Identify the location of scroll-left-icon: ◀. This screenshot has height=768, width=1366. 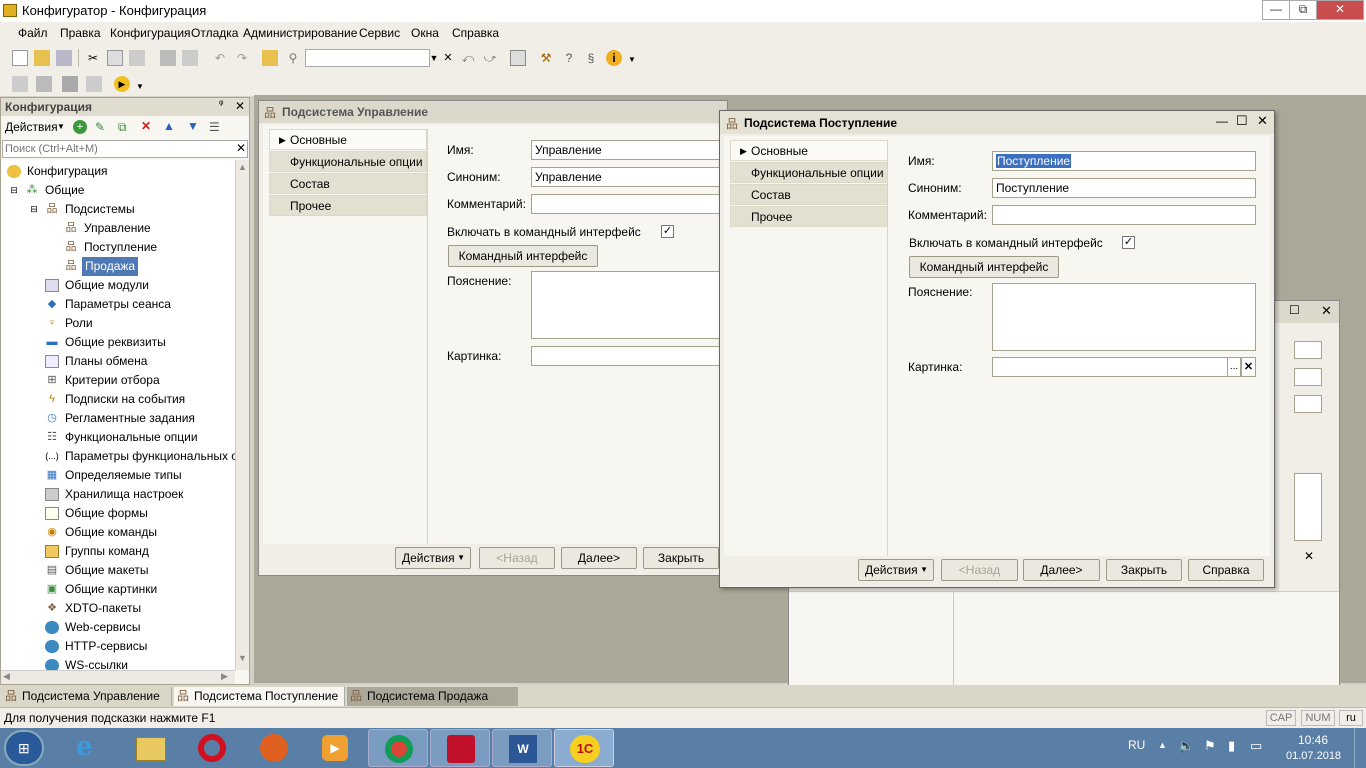
(6, 676).